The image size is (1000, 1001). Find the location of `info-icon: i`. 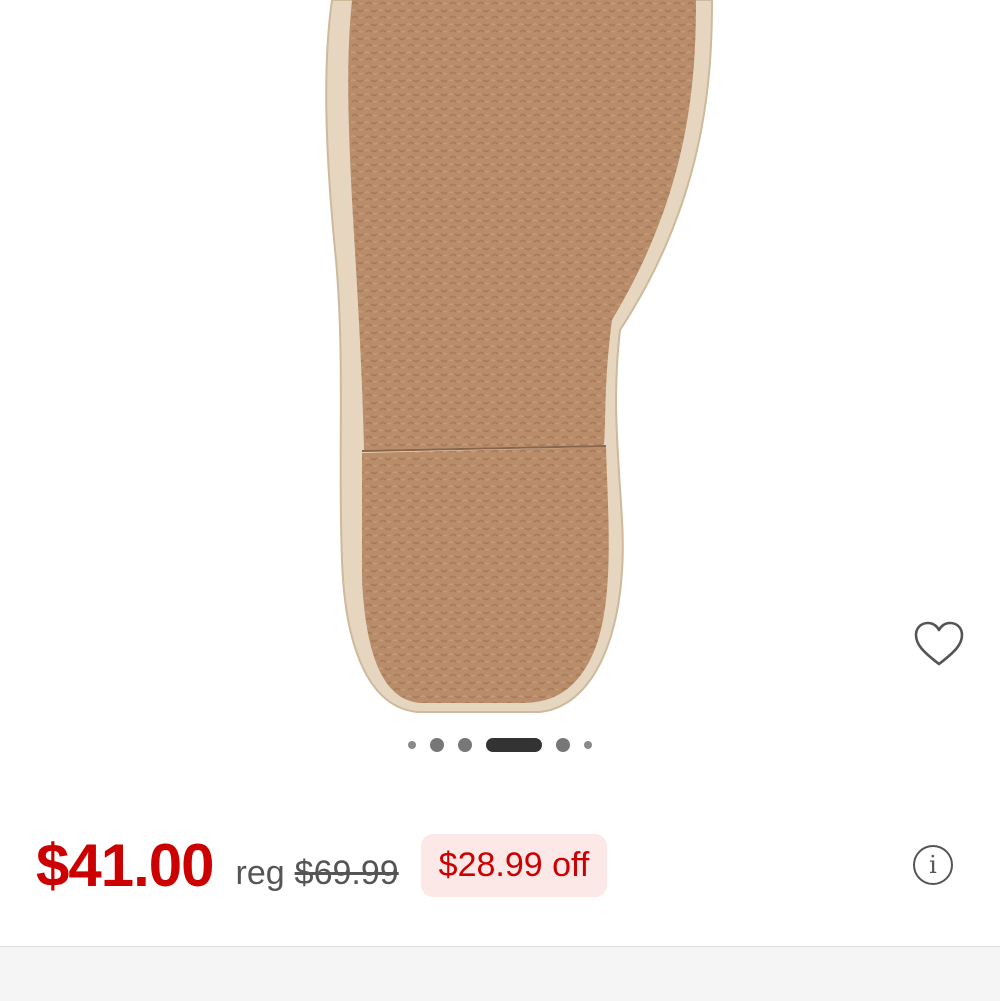

info-icon: i is located at coordinates (933, 865).